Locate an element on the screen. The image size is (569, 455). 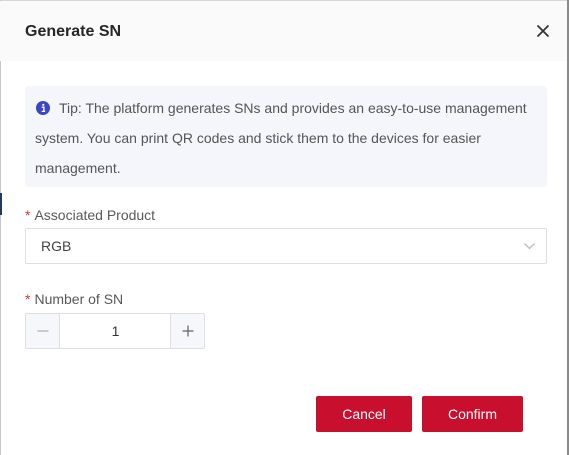
minus-icon is located at coordinates (43, 331).